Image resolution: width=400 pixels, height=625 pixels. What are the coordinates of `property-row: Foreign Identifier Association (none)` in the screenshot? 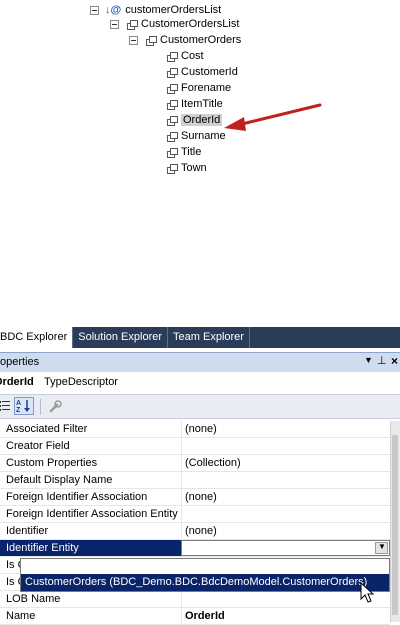 It's located at (195, 497).